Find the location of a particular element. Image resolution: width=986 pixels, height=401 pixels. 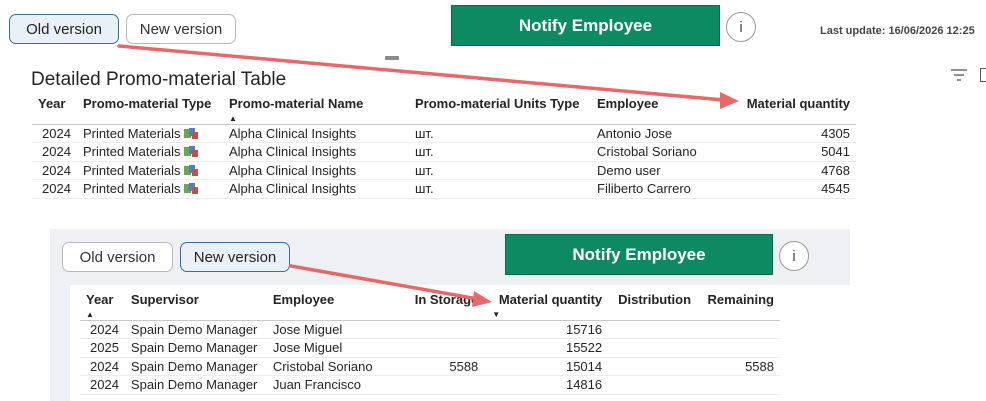

cell-employee: Filiberto Carrero is located at coordinates (662, 189).